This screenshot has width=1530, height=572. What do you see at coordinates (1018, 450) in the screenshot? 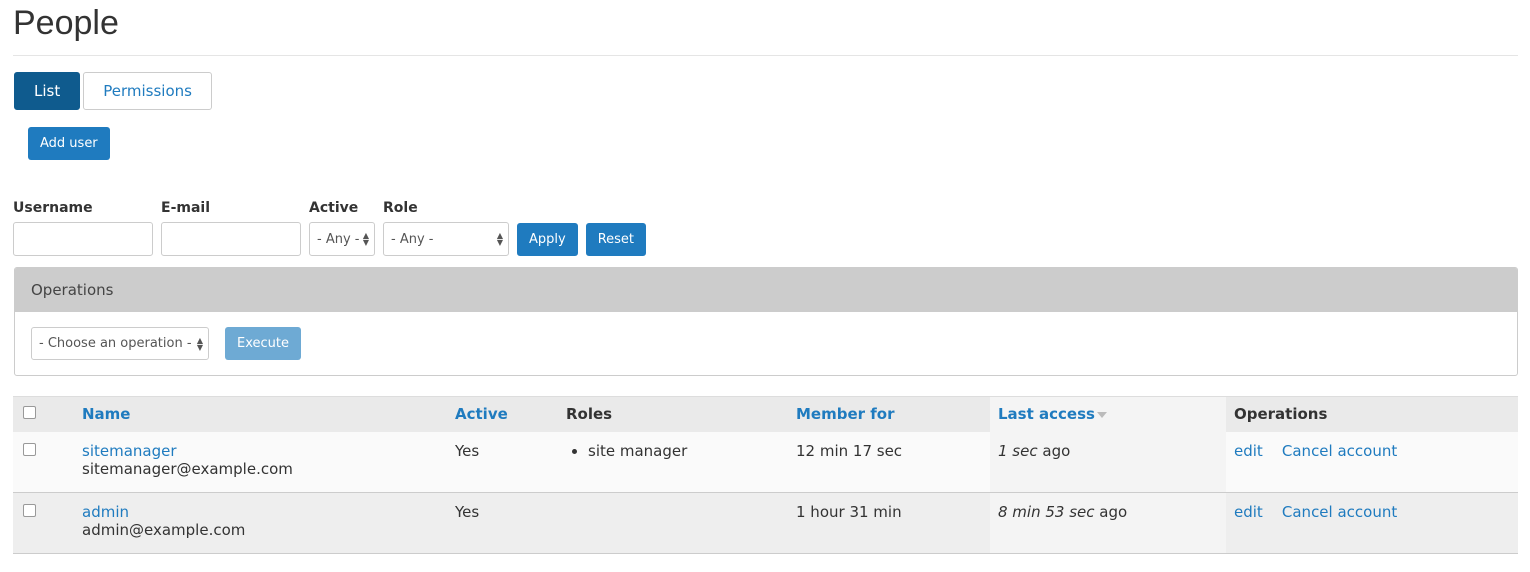
I see `last-access-value: 1 sec` at bounding box center [1018, 450].